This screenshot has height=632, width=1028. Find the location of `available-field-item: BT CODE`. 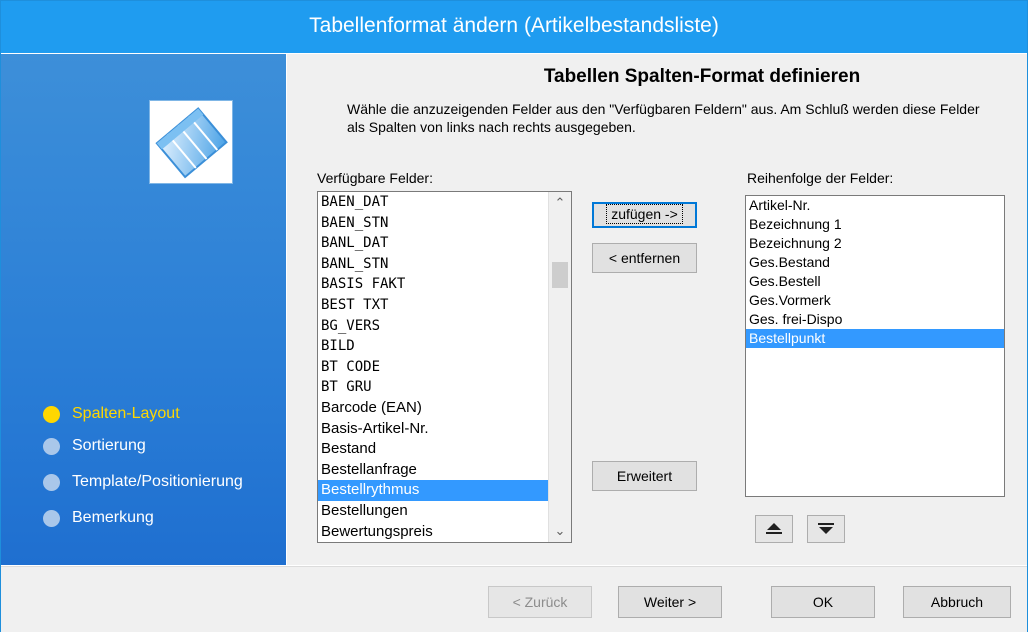

available-field-item: BT CODE is located at coordinates (444, 367).